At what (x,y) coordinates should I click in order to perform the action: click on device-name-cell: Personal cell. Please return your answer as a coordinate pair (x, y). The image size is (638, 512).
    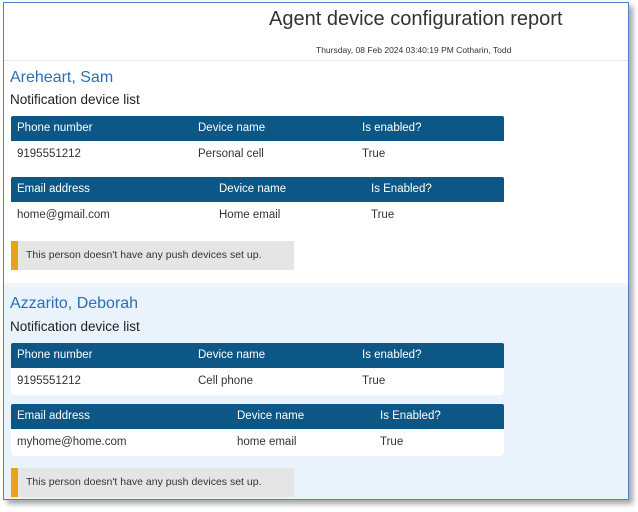
    Looking at the image, I should click on (231, 154).